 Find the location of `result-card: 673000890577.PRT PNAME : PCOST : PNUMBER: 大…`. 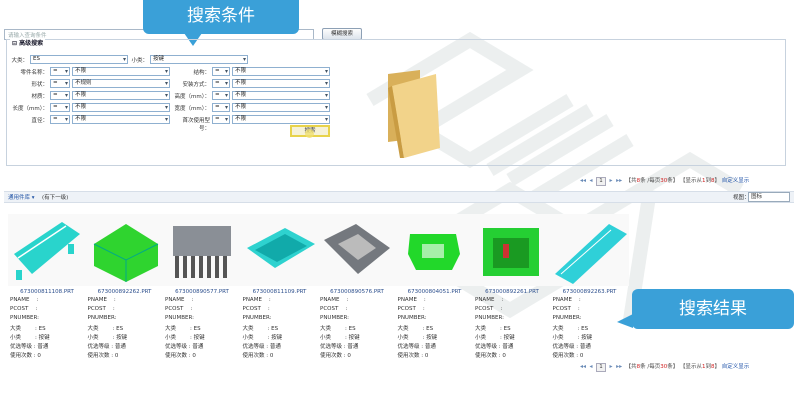

result-card: 673000890577.PRT PNAME : PCOST : PNUMBER: 大… is located at coordinates (202, 287).